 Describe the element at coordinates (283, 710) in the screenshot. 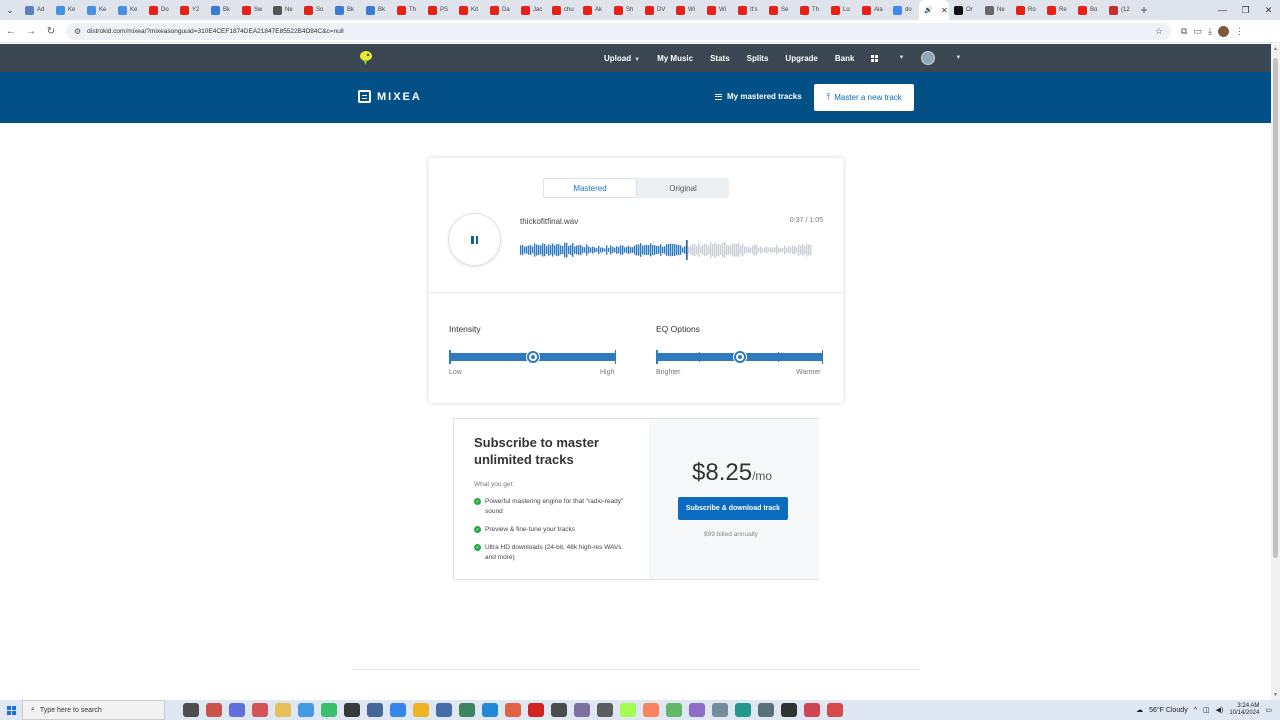

I see `file-explorer-icon` at that location.